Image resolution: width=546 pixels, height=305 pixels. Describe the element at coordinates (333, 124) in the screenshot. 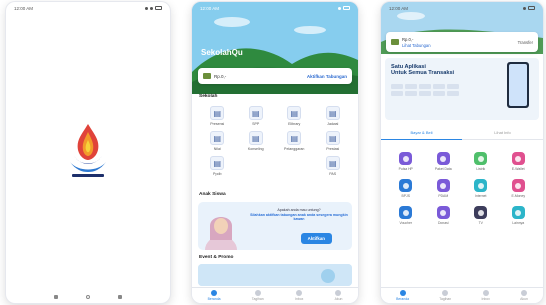

I see `menu-item-label: Jadwal` at that location.